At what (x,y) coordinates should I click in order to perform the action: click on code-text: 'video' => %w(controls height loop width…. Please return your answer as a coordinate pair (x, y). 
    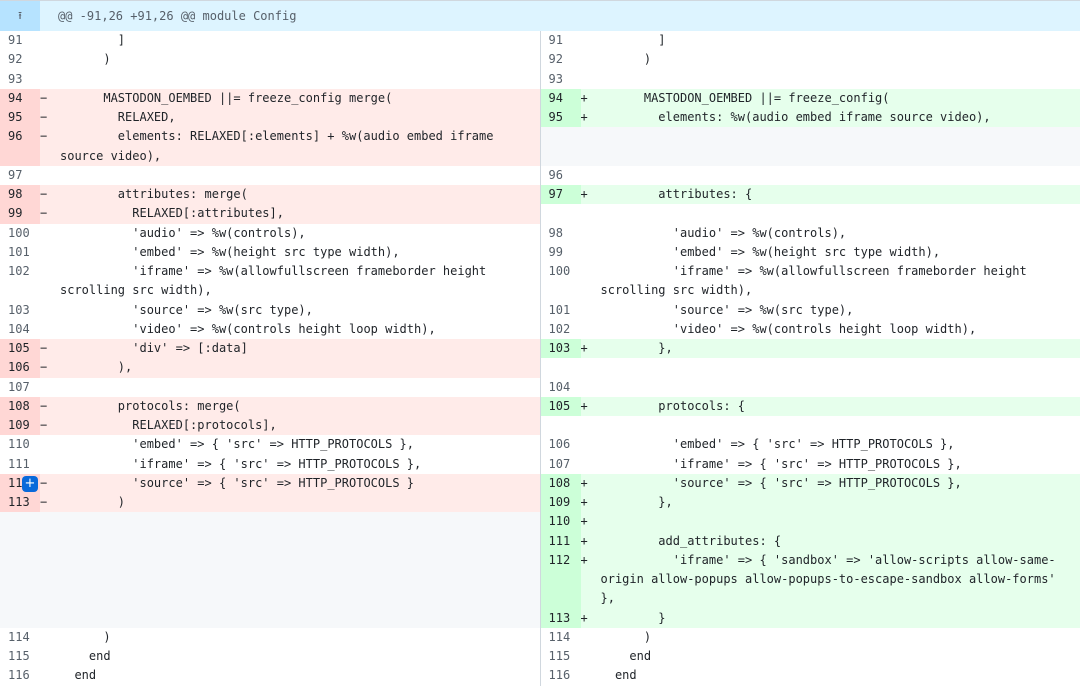
    Looking at the image, I should click on (840, 329).